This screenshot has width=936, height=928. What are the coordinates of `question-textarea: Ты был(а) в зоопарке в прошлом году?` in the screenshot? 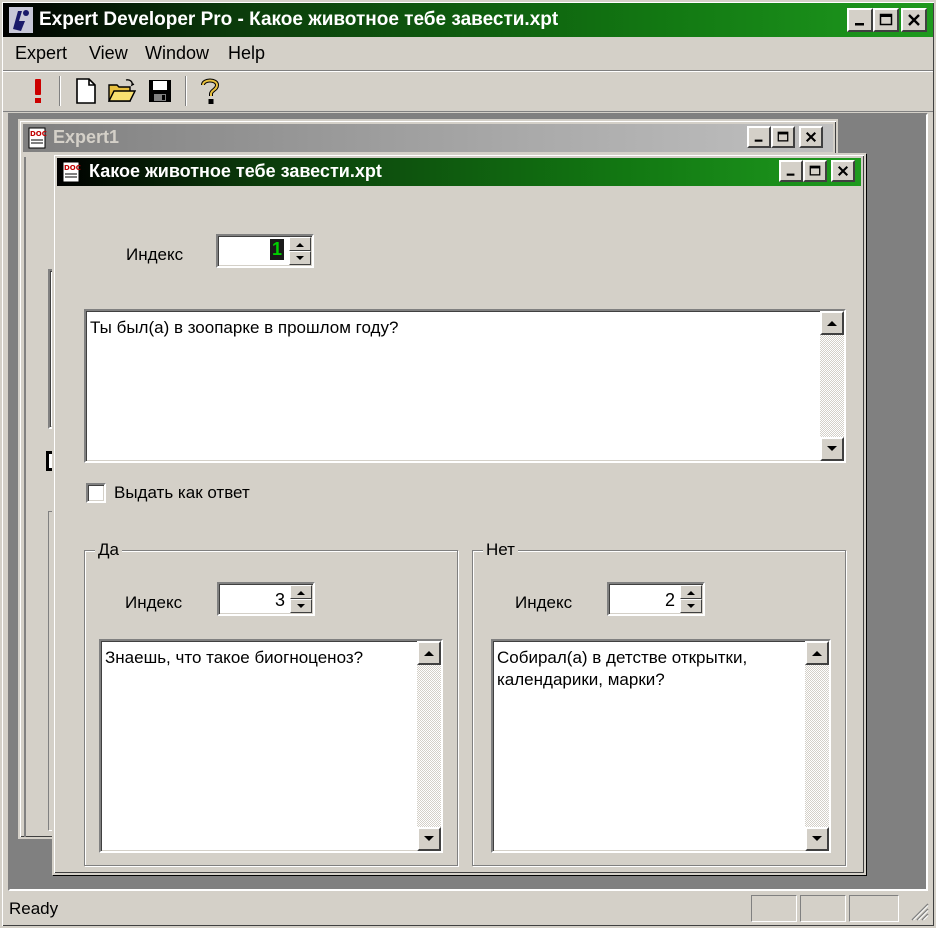 It's located at (465, 386).